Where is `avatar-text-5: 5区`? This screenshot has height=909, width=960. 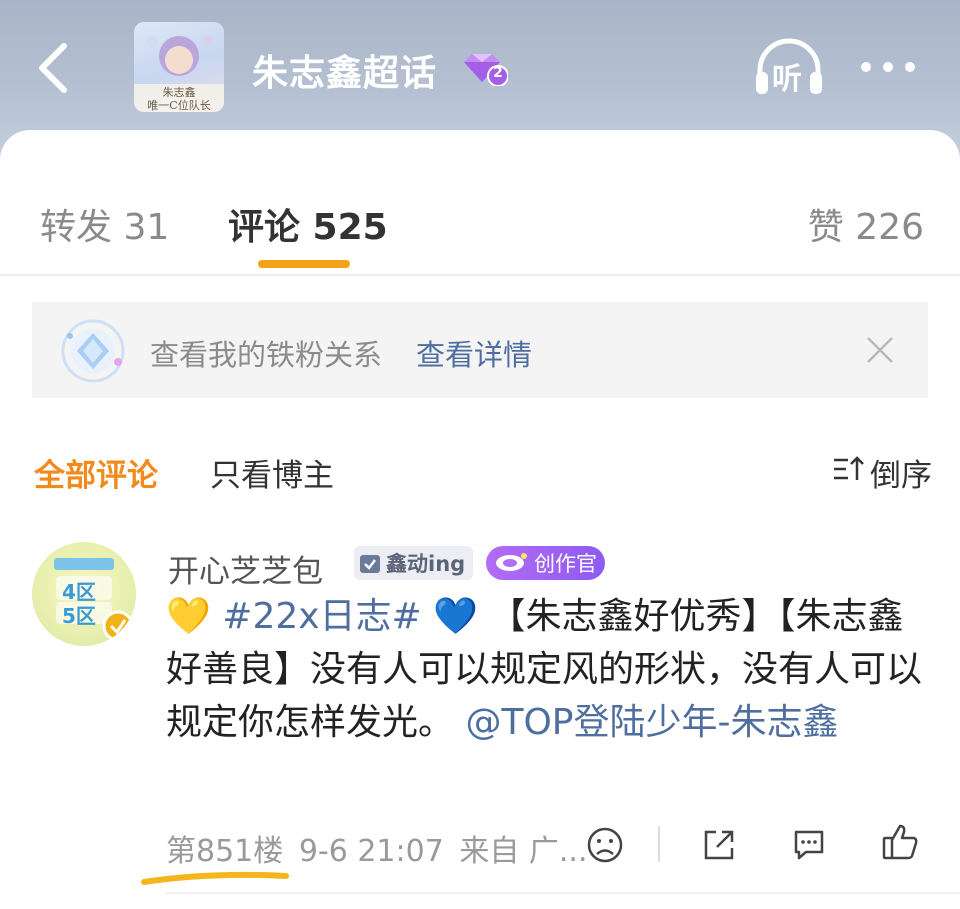 avatar-text-5: 5区 is located at coordinates (79, 616).